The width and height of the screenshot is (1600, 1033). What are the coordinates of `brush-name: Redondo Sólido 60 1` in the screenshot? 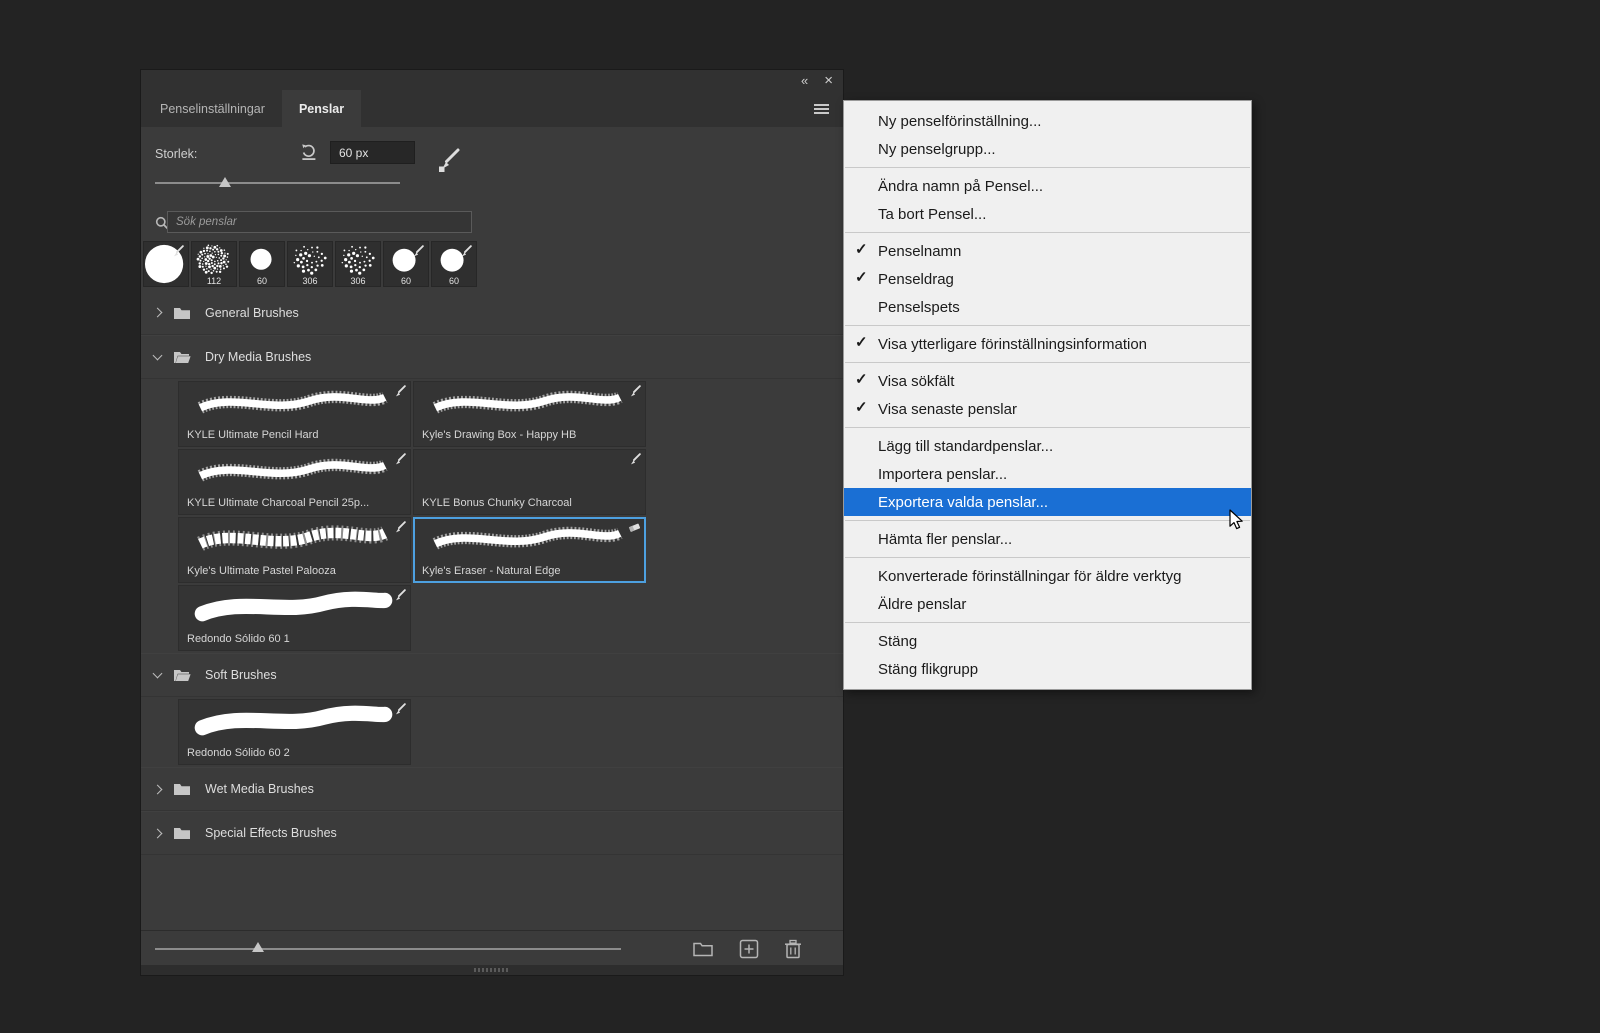 It's located at (238, 639).